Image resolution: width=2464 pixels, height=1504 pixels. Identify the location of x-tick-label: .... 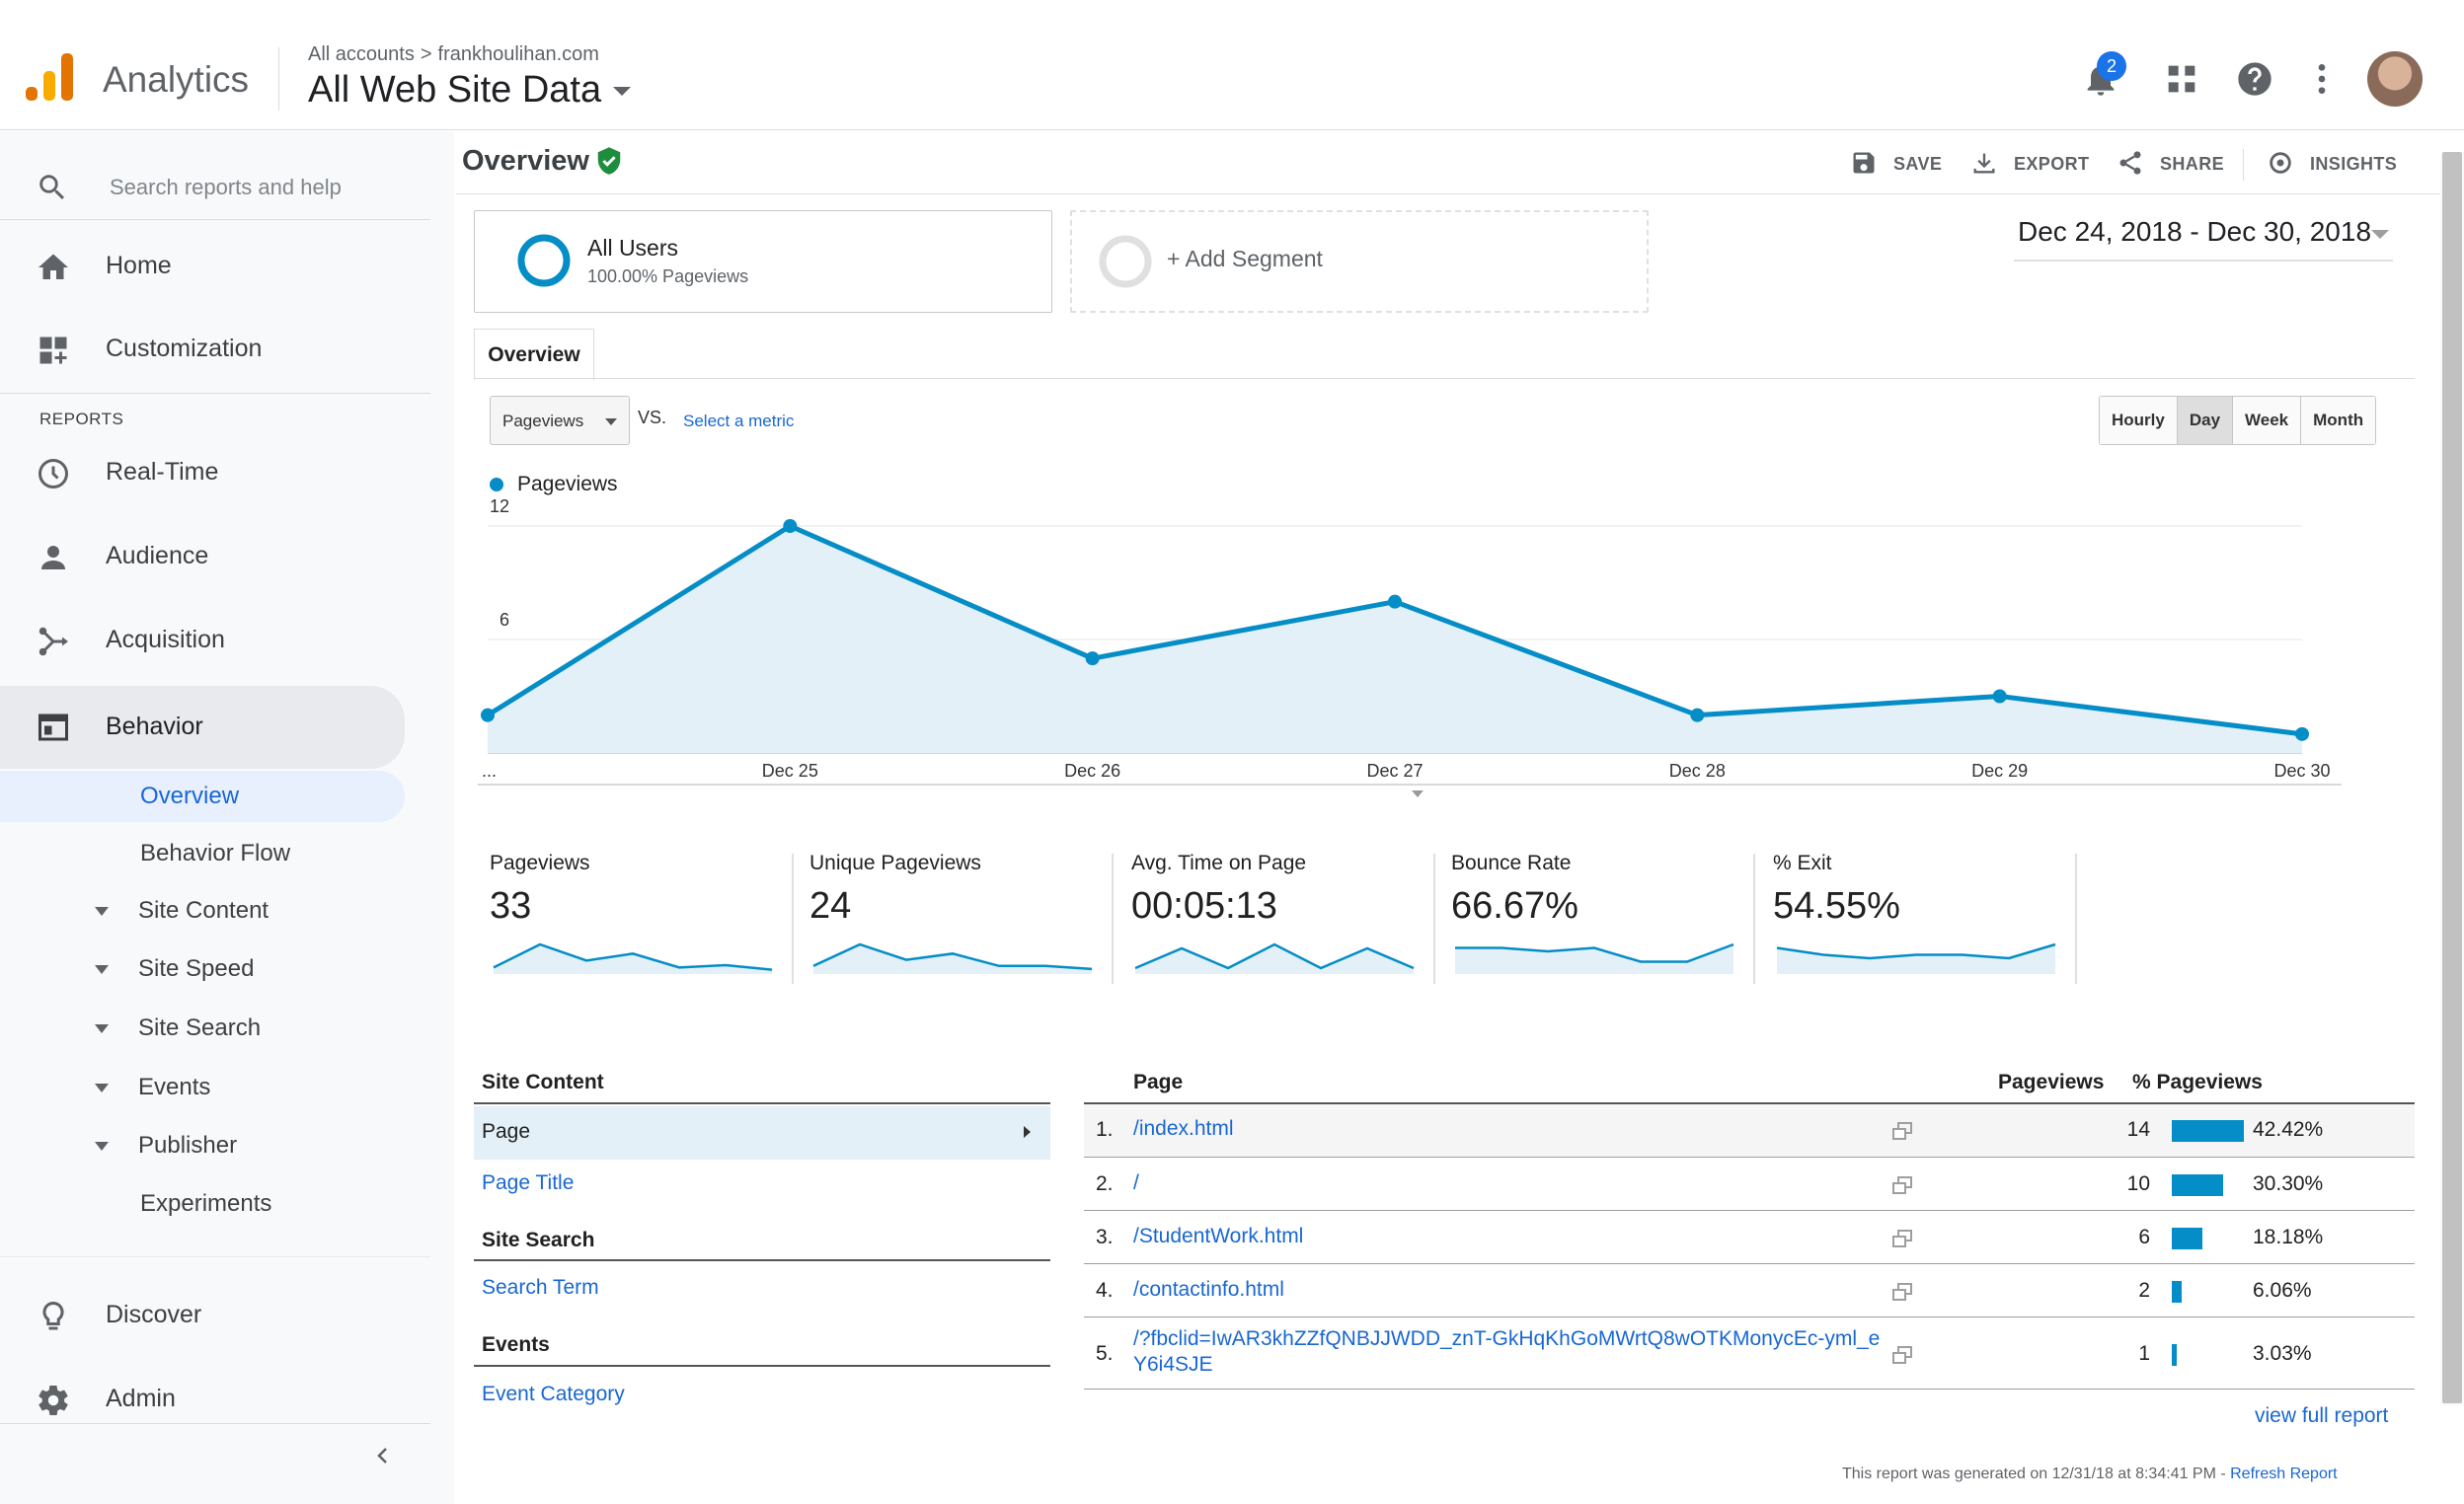
(489, 771).